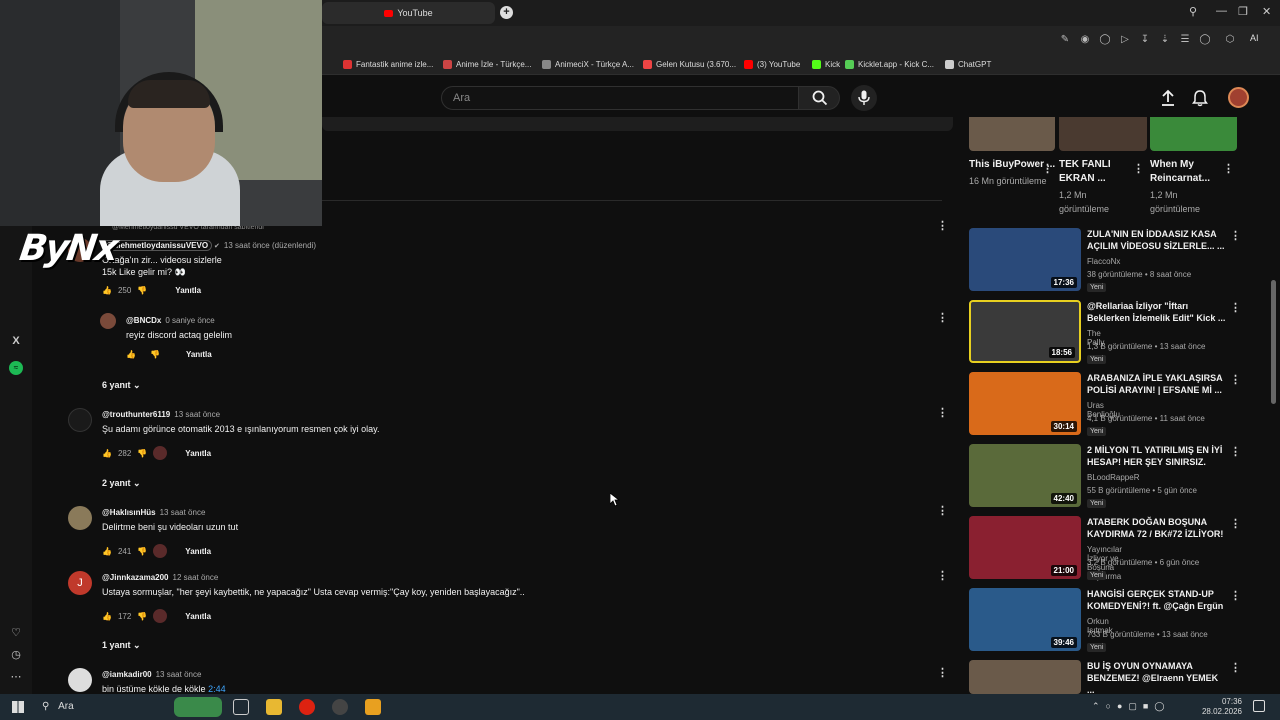 Image resolution: width=1280 pixels, height=720 pixels. Describe the element at coordinates (1025, 259) in the screenshot. I see `video-thumbnail: 17:36` at that location.